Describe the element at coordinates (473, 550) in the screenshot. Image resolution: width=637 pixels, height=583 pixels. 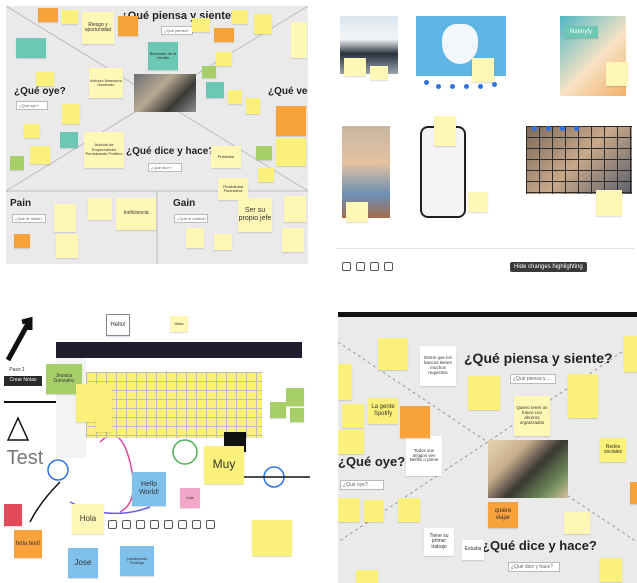
I see `sticky-estudia: Estudia` at that location.